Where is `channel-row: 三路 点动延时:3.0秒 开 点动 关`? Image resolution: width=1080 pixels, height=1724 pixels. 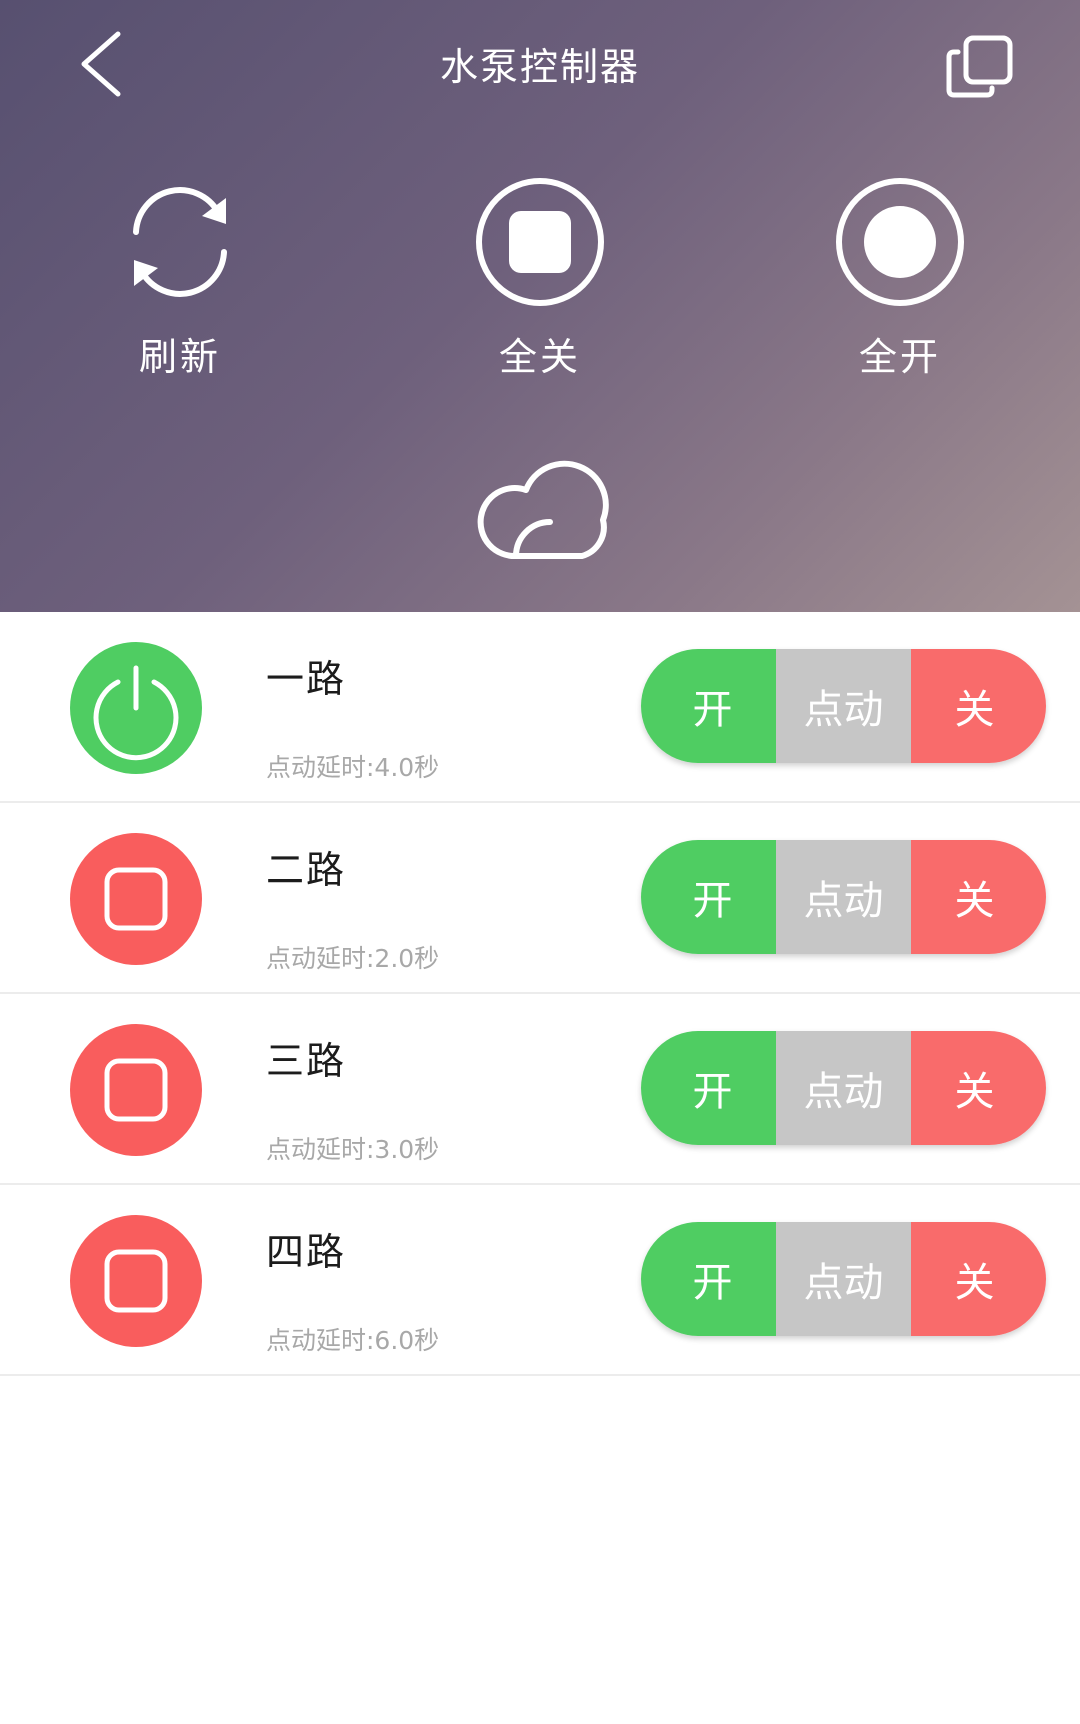
channel-row: 三路 点动延时:3.0秒 开 点动 关 is located at coordinates (540, 1089).